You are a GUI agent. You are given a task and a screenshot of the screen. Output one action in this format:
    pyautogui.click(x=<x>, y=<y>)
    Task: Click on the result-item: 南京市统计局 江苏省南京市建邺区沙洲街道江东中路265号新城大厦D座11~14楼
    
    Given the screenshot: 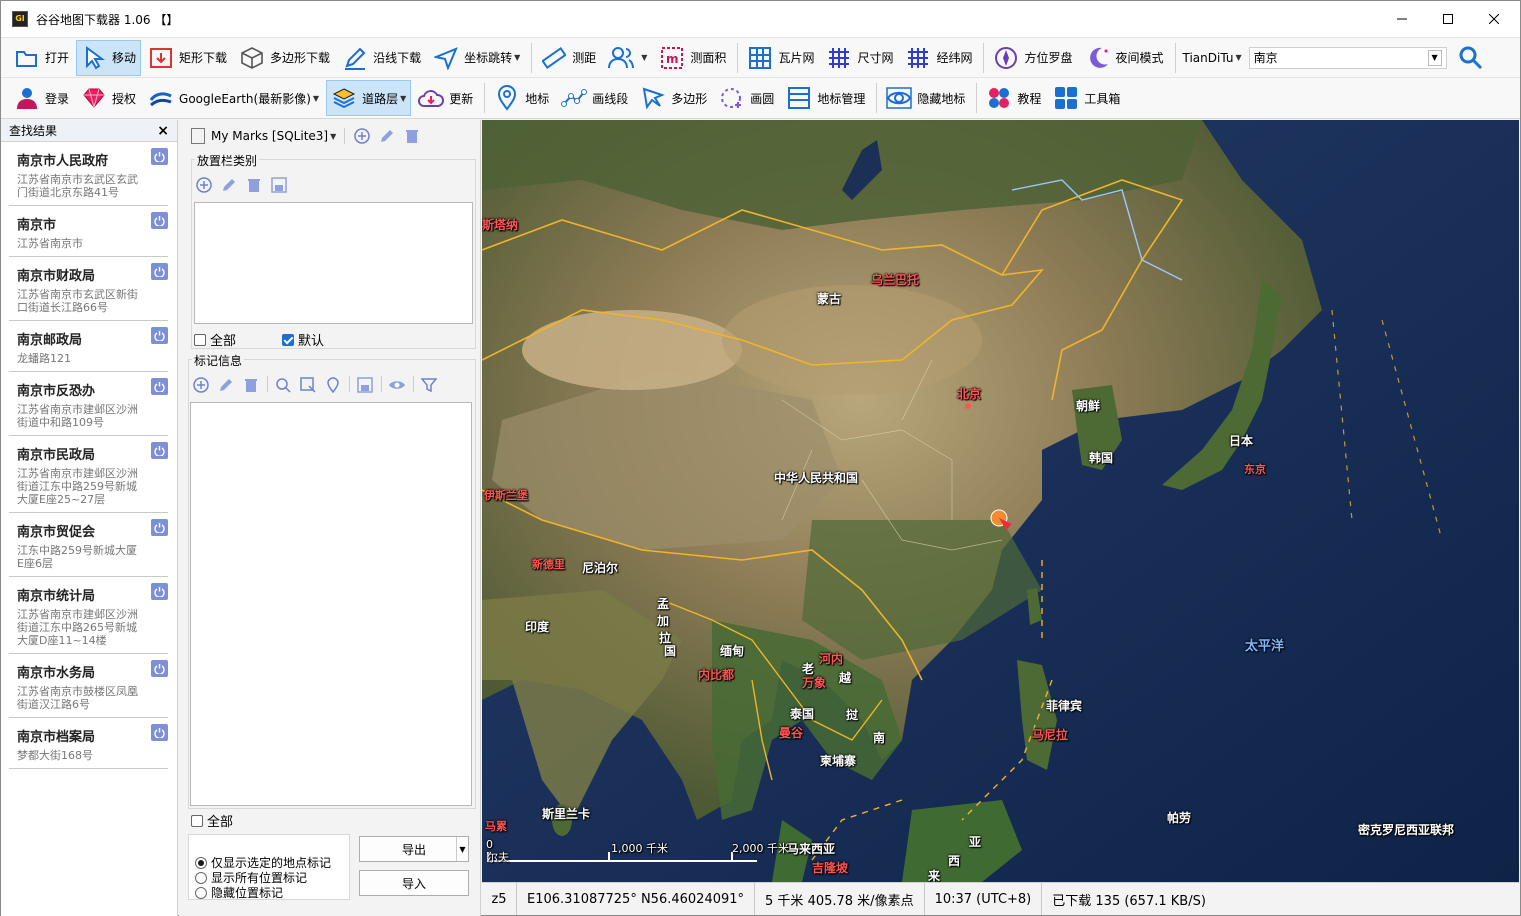 What is the action you would take?
    pyautogui.click(x=88, y=615)
    